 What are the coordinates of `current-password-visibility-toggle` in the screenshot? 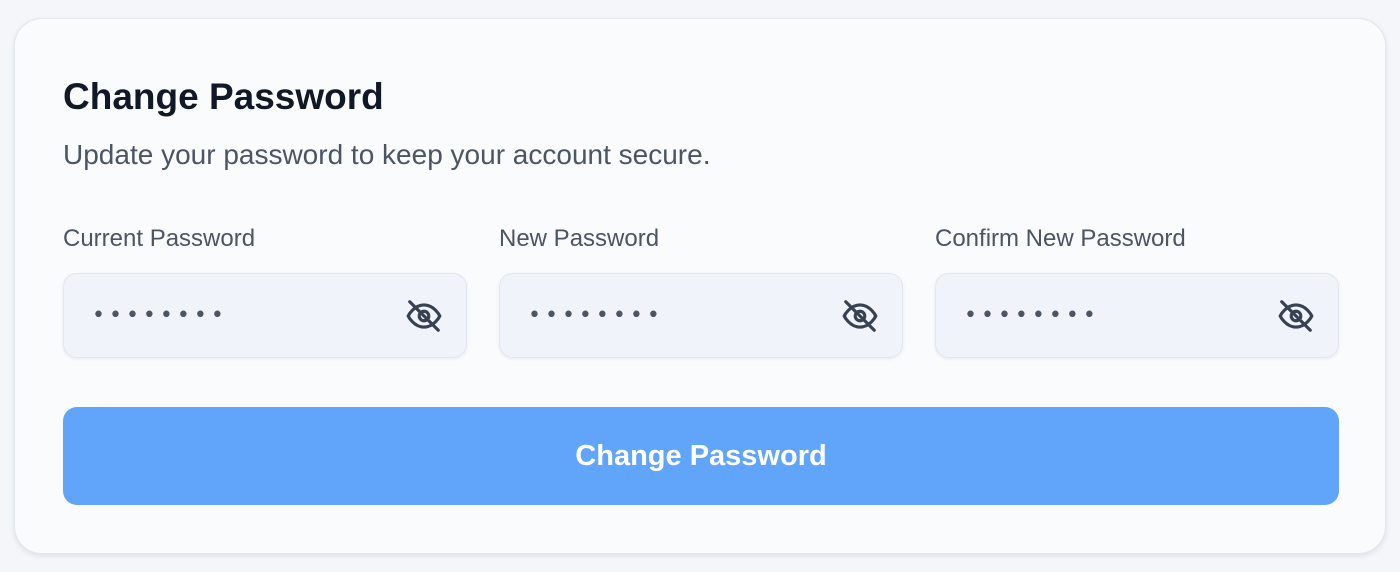 It's located at (424, 316).